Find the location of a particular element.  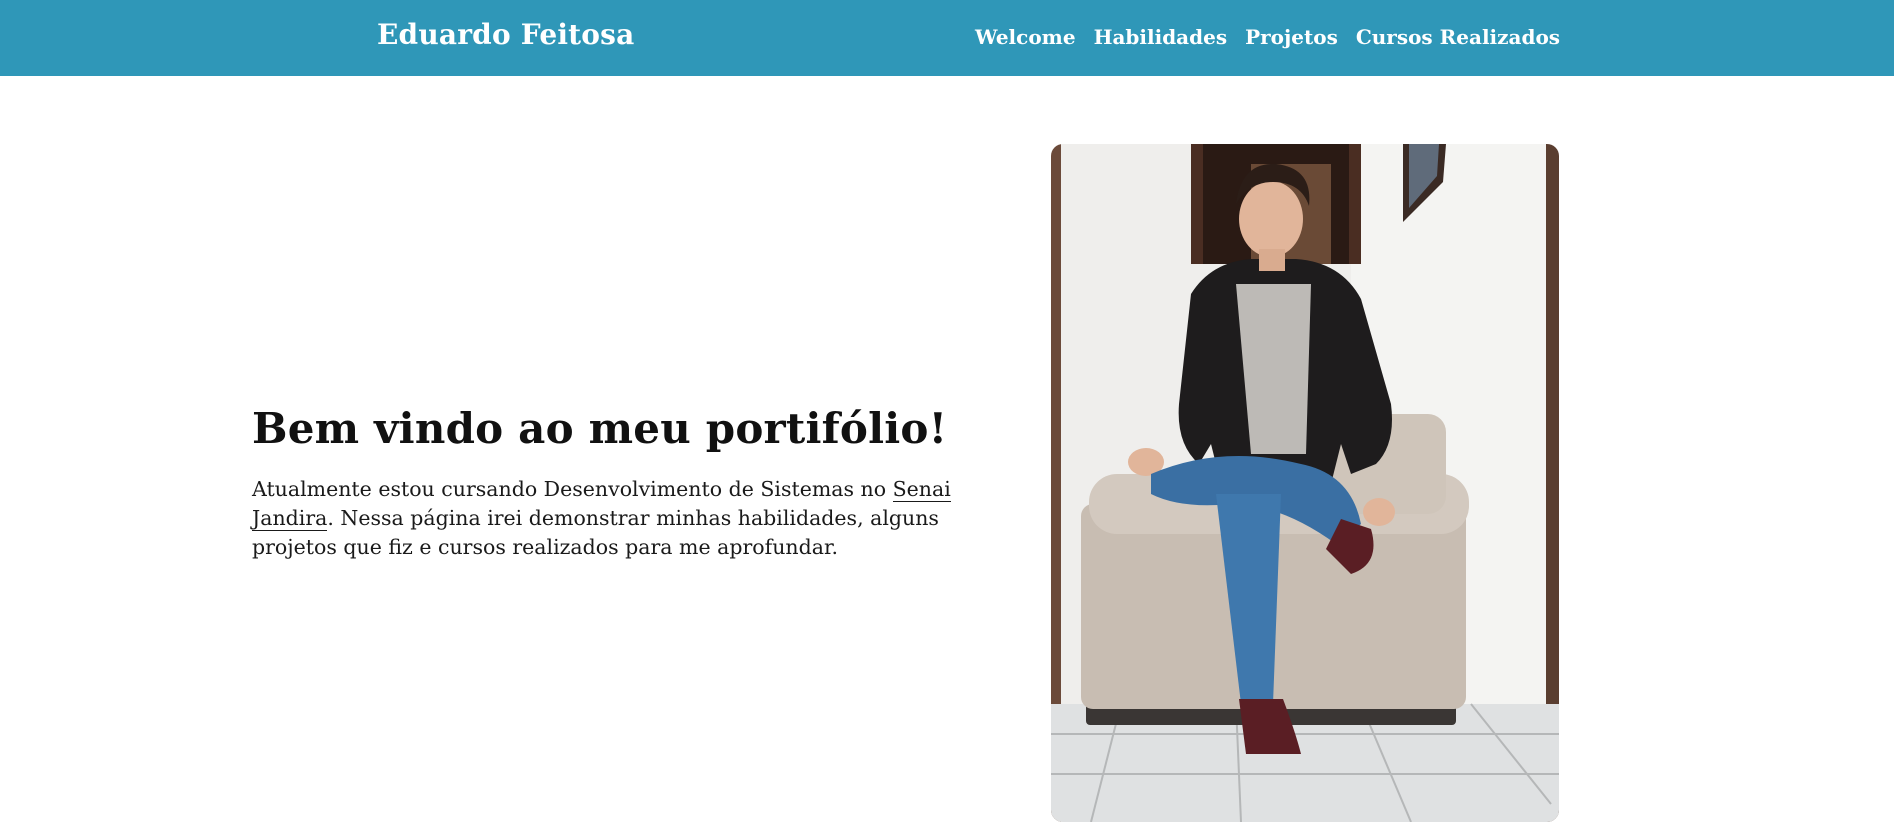

hero-title: Bem vindo ao meu portifólio! is located at coordinates (600, 428).